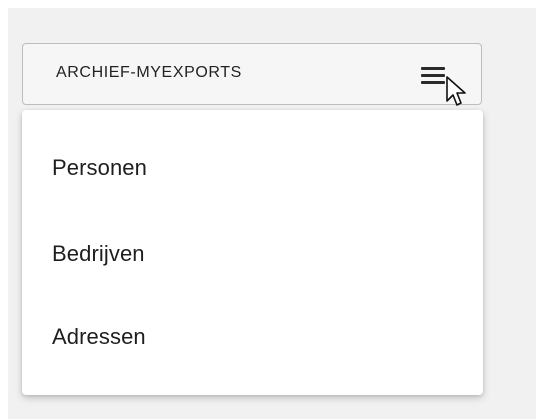  Describe the element at coordinates (99, 336) in the screenshot. I see `menu-item-label: Adressen` at that location.